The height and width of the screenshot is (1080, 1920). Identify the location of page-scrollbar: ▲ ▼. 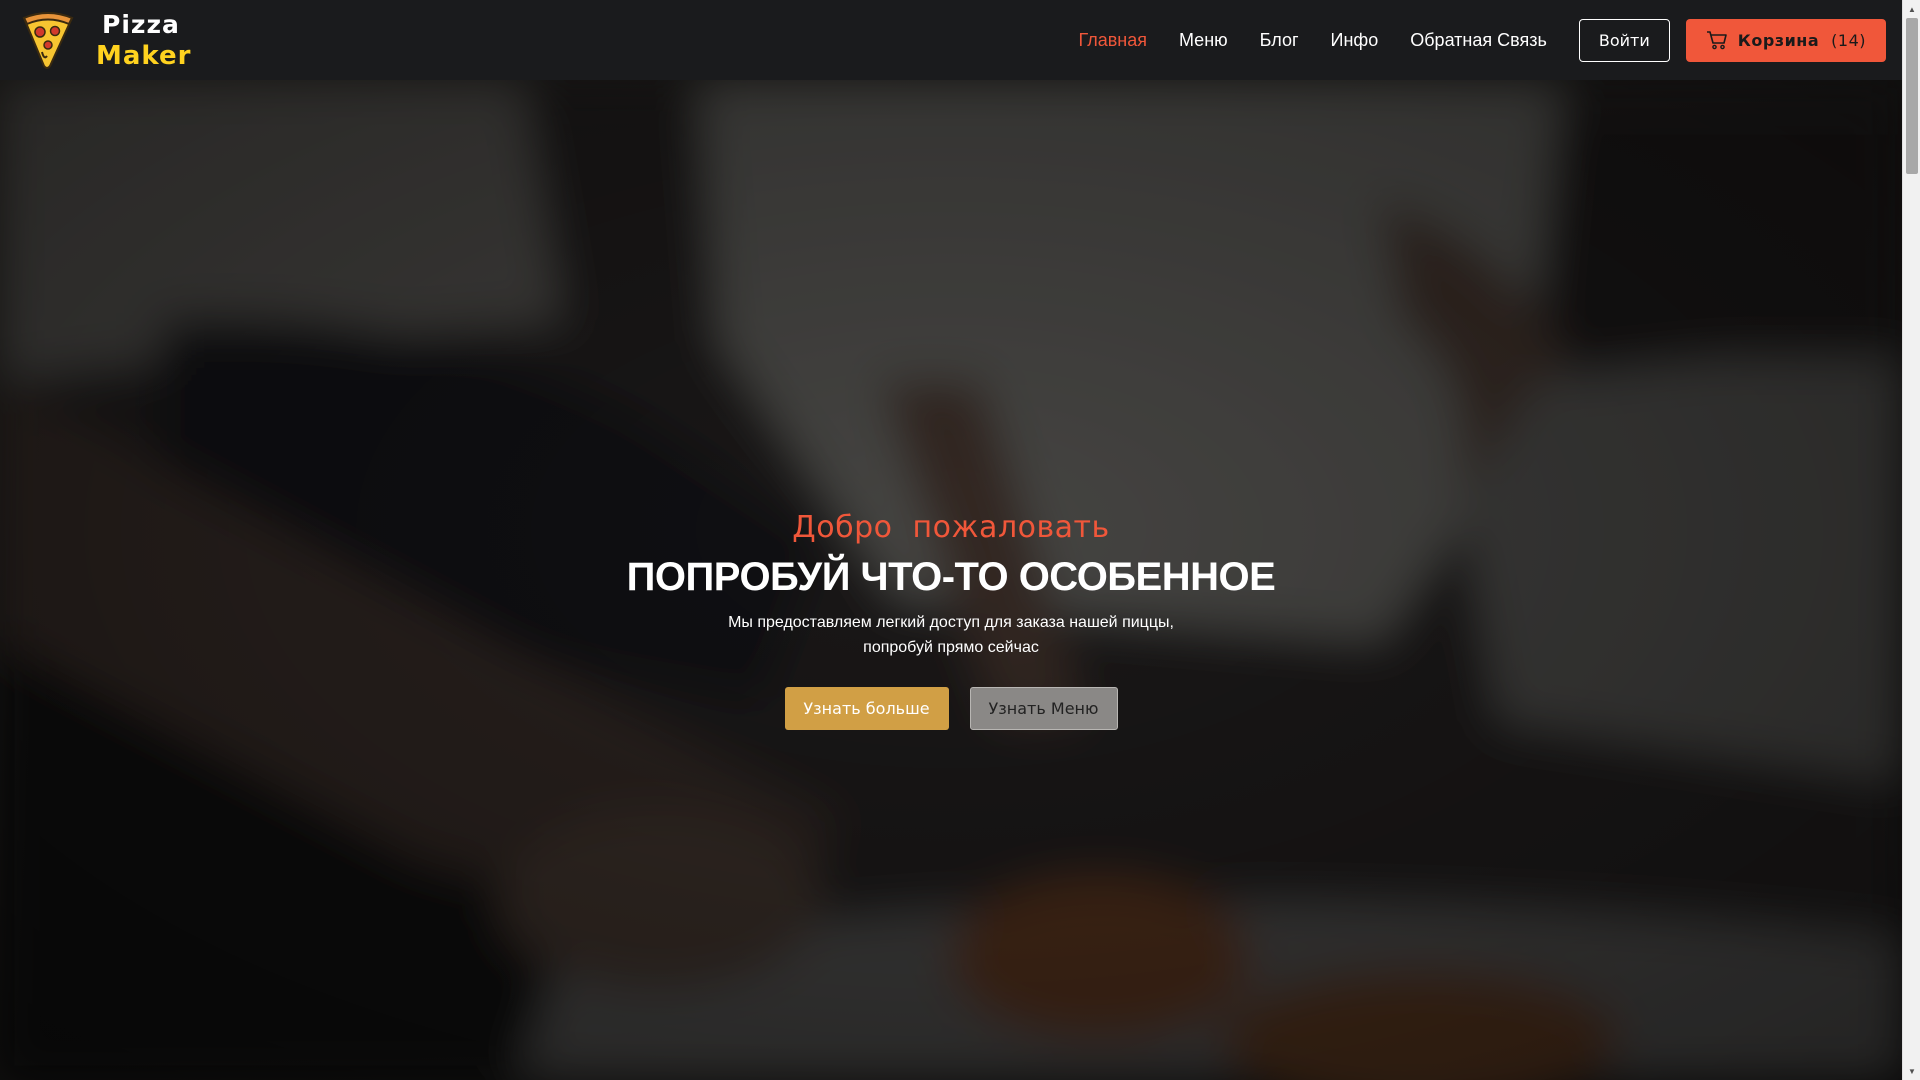
(1911, 540).